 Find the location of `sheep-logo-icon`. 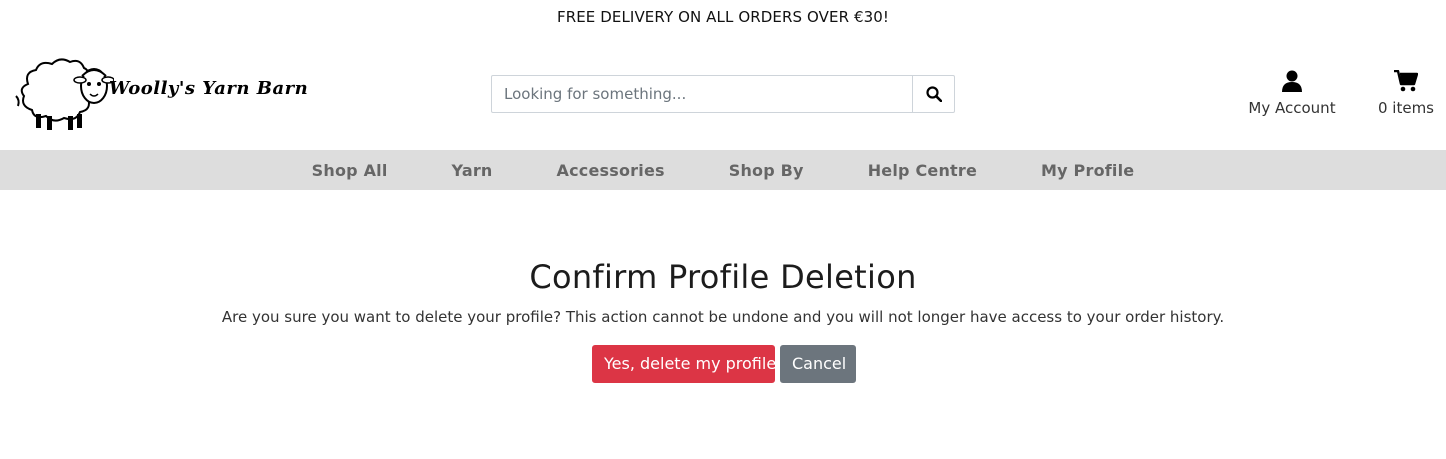

sheep-logo-icon is located at coordinates (64, 94).